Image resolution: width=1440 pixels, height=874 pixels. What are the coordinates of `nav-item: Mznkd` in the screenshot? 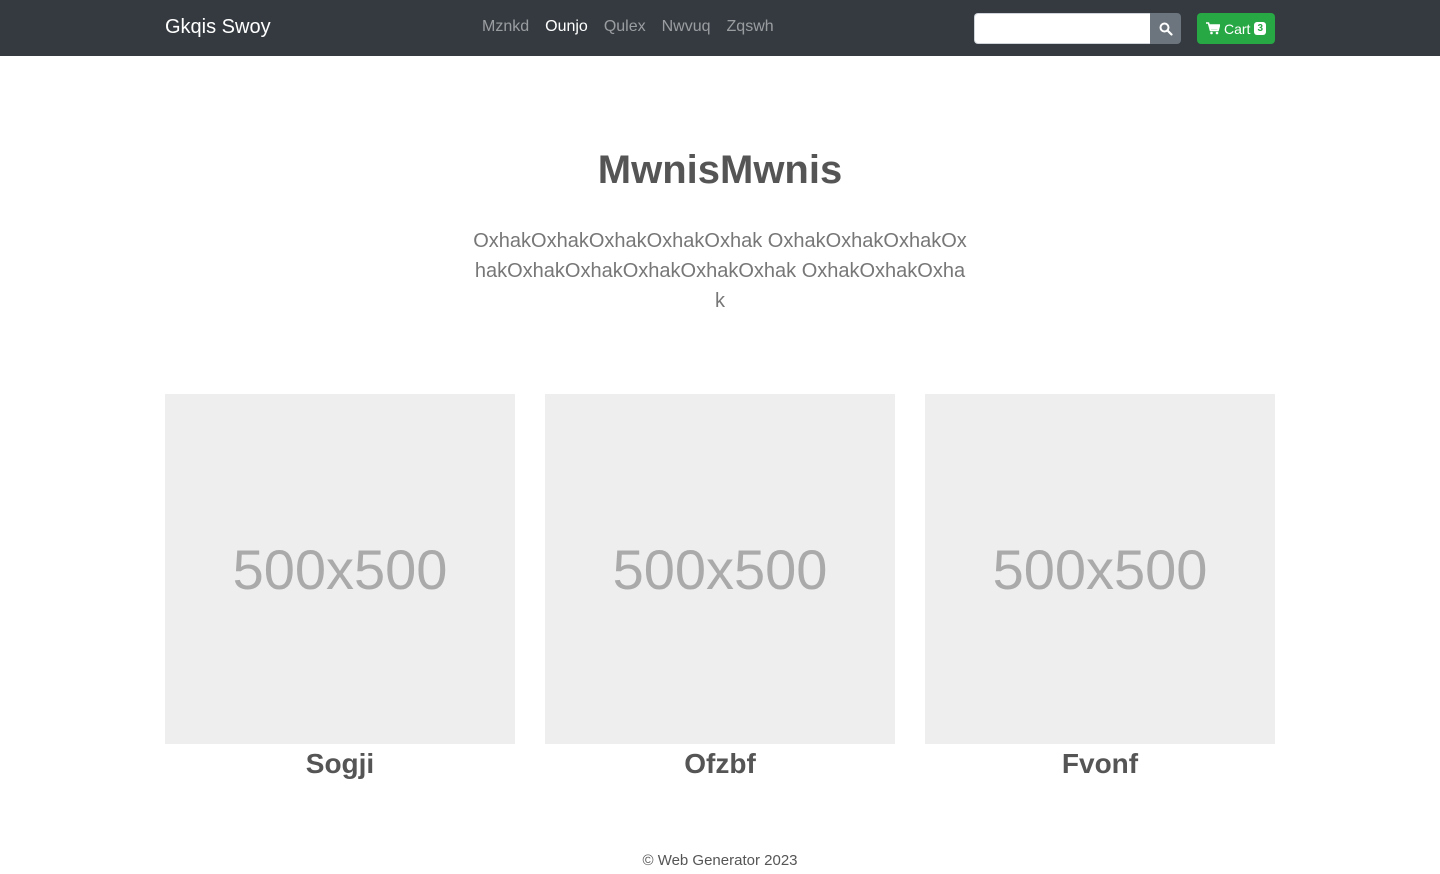 It's located at (505, 27).